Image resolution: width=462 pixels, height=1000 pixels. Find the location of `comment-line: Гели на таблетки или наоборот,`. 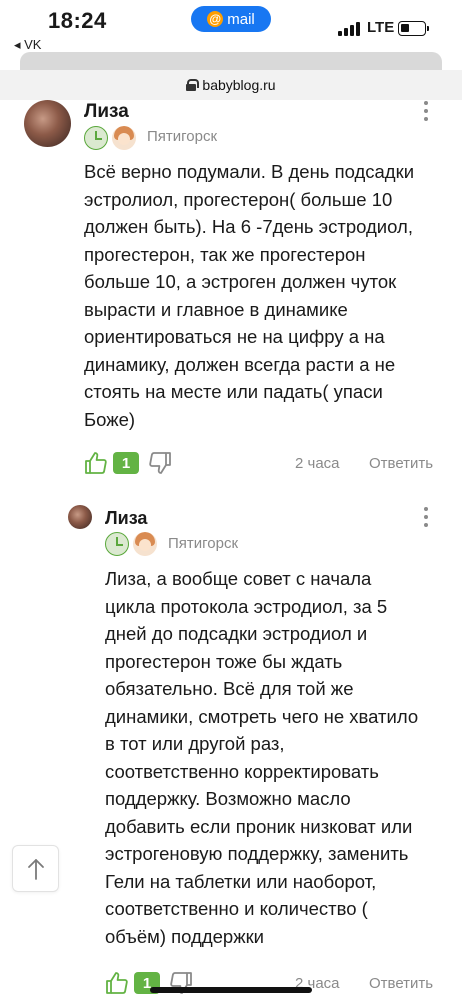

comment-line: Гели на таблетки или наоборот, is located at coordinates (241, 881).